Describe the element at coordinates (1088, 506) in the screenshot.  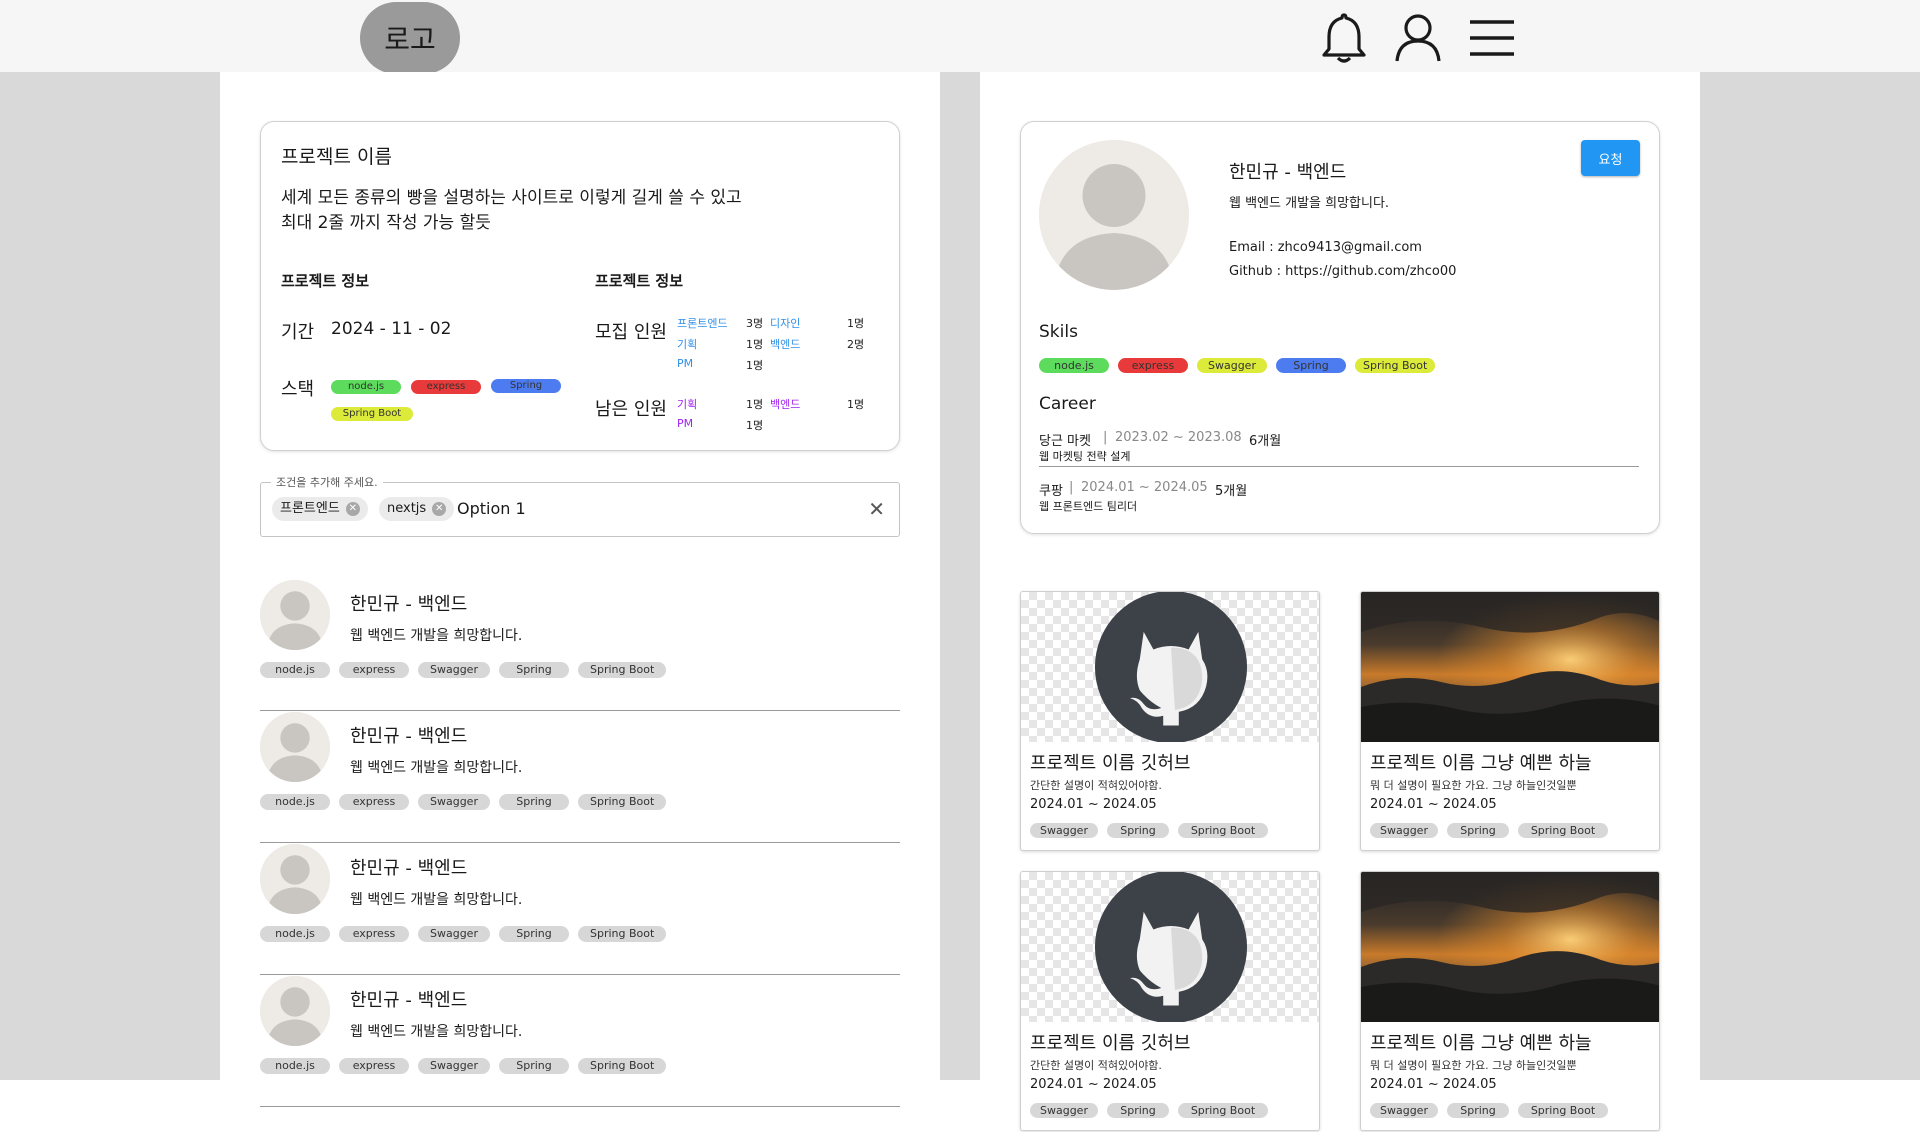
I see `career-role: 웹 프론트엔드 팀리더` at that location.